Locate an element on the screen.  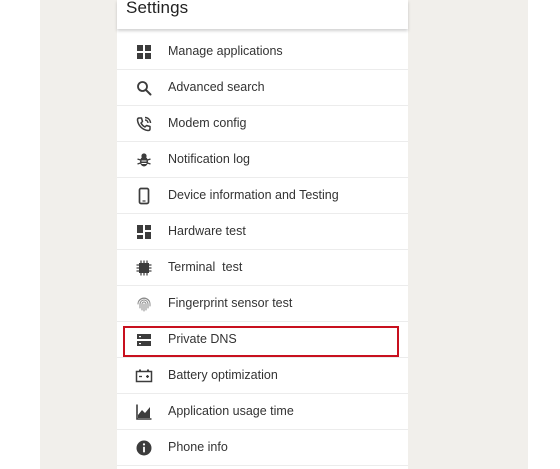
settings-item-label: Phone info is located at coordinates (198, 447).